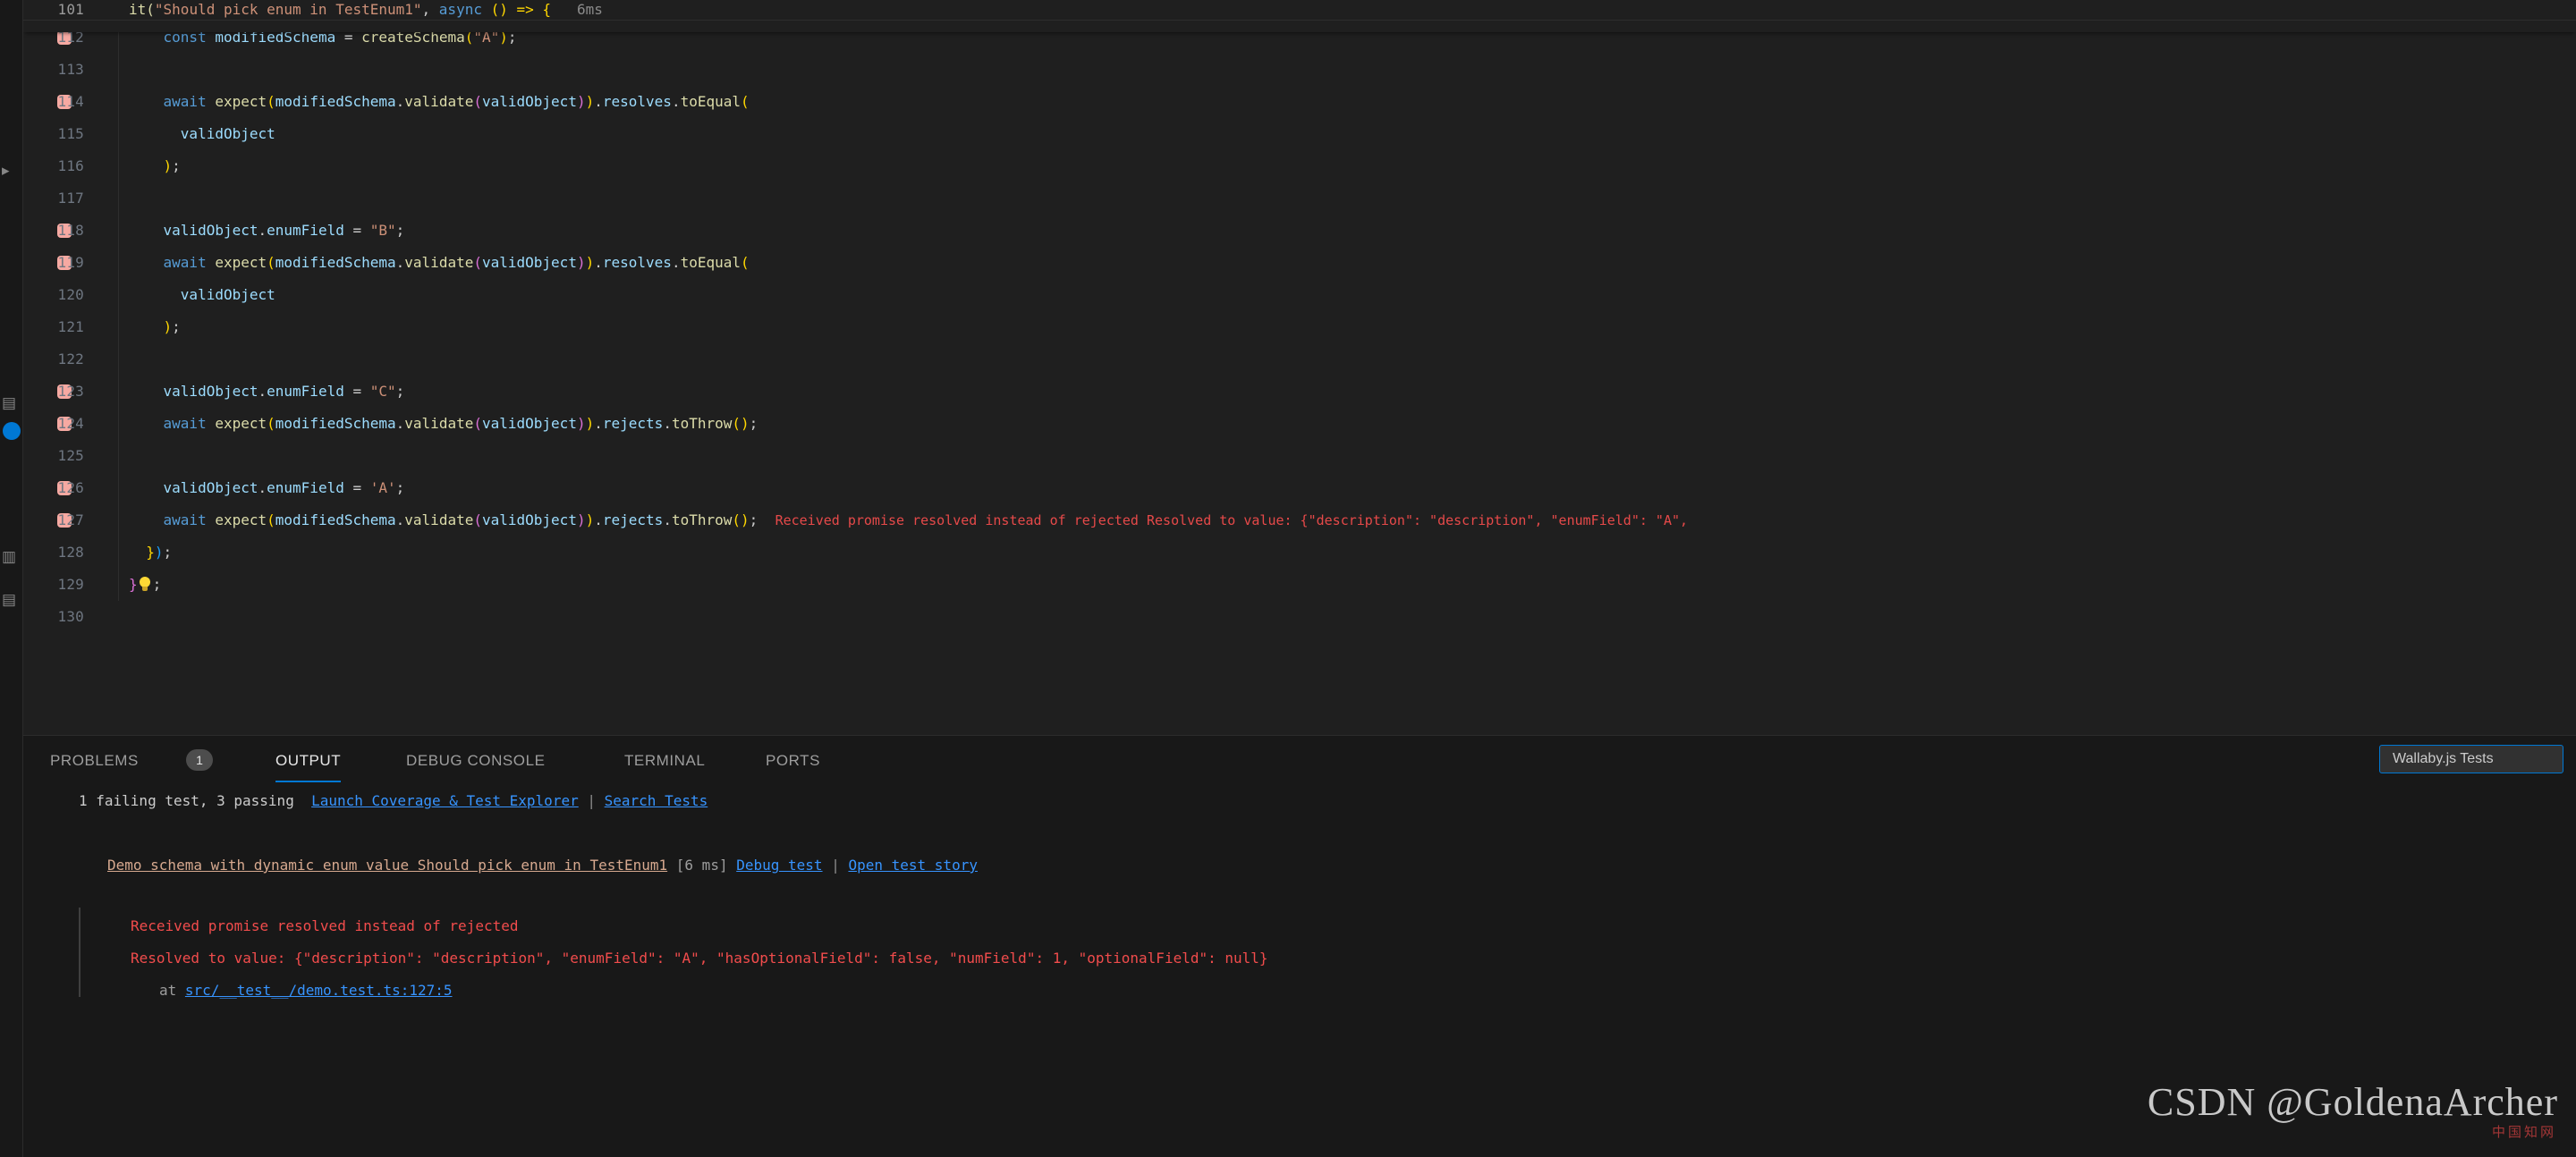 Image resolution: width=2576 pixels, height=1157 pixels. What do you see at coordinates (1299, 70) in the screenshot?
I see `code-line-113: 113` at bounding box center [1299, 70].